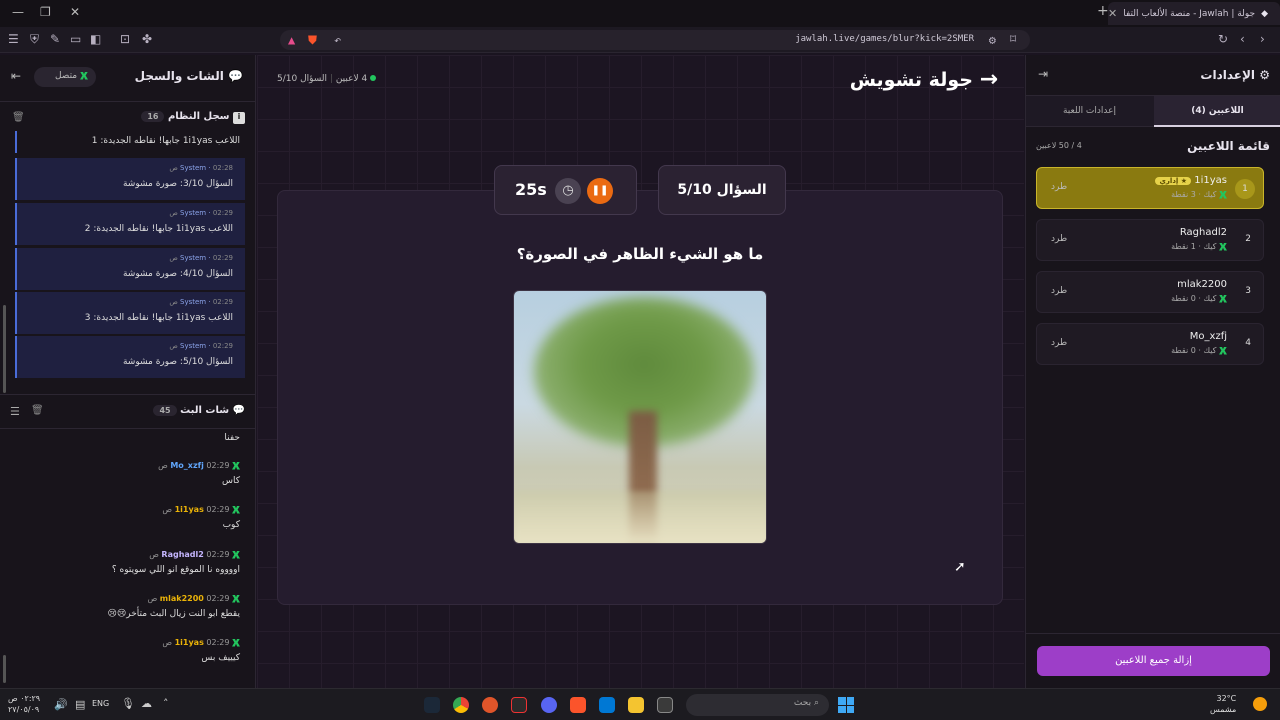 Image resolution: width=1280 pixels, height=720 pixels. I want to click on blurred-image, so click(640, 417).